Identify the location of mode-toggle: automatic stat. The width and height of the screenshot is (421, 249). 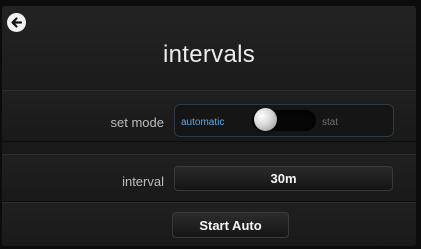
(284, 120).